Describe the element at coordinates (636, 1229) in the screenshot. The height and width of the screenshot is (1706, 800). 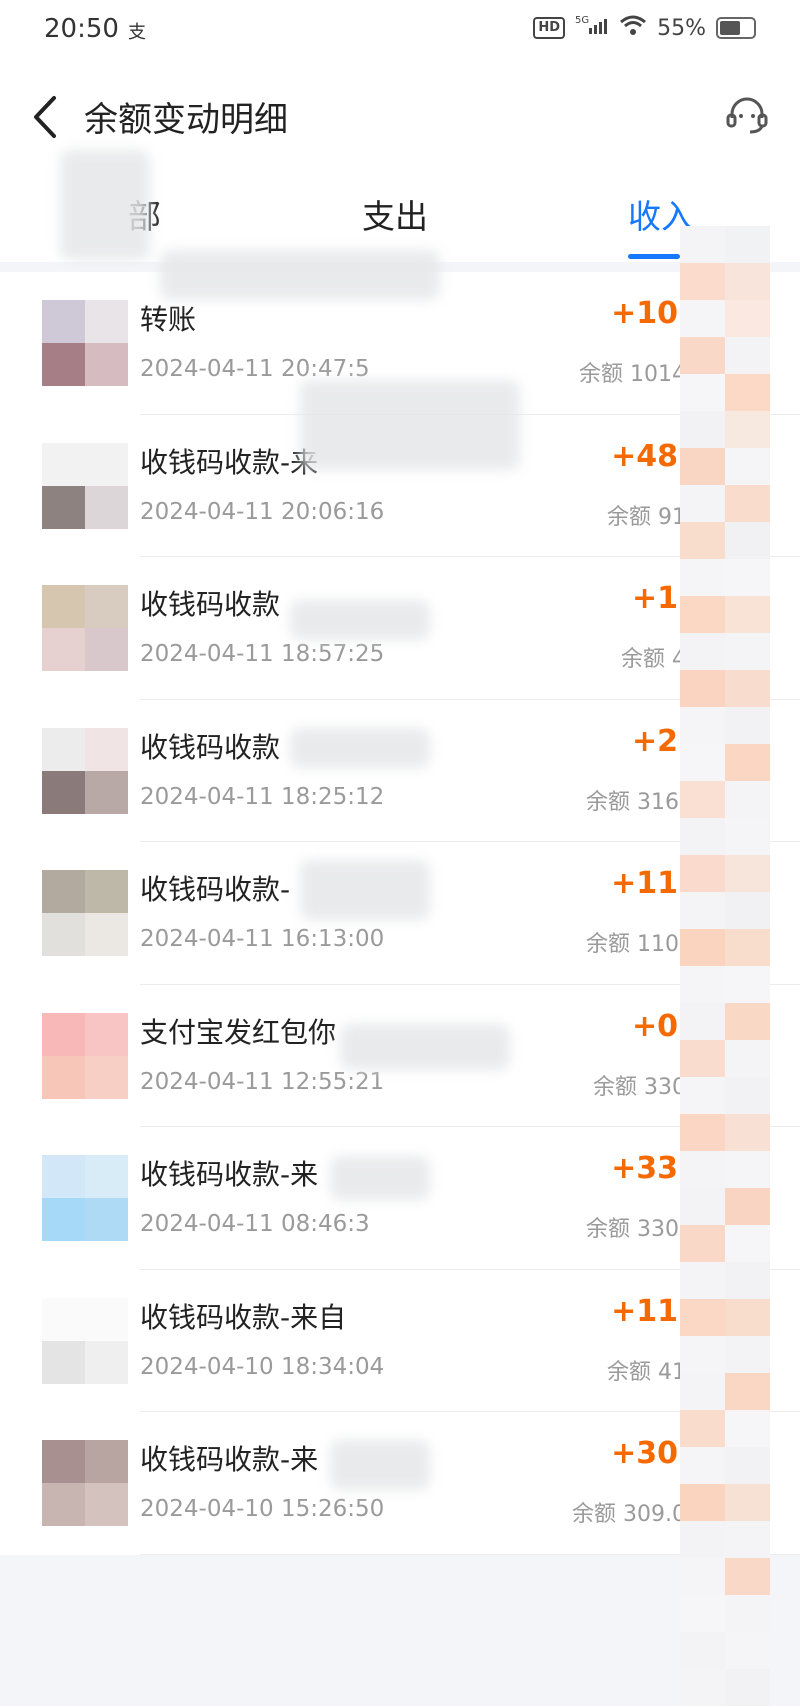
I see `transaction-balance: 余额 330.` at that location.